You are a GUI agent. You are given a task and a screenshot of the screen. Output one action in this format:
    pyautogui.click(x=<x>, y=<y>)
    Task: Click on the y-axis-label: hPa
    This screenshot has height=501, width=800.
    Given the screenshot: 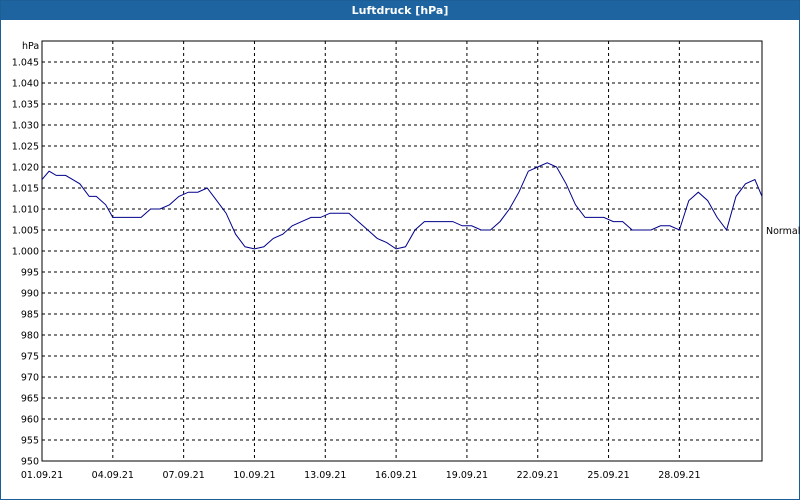 What is the action you would take?
    pyautogui.click(x=30, y=46)
    